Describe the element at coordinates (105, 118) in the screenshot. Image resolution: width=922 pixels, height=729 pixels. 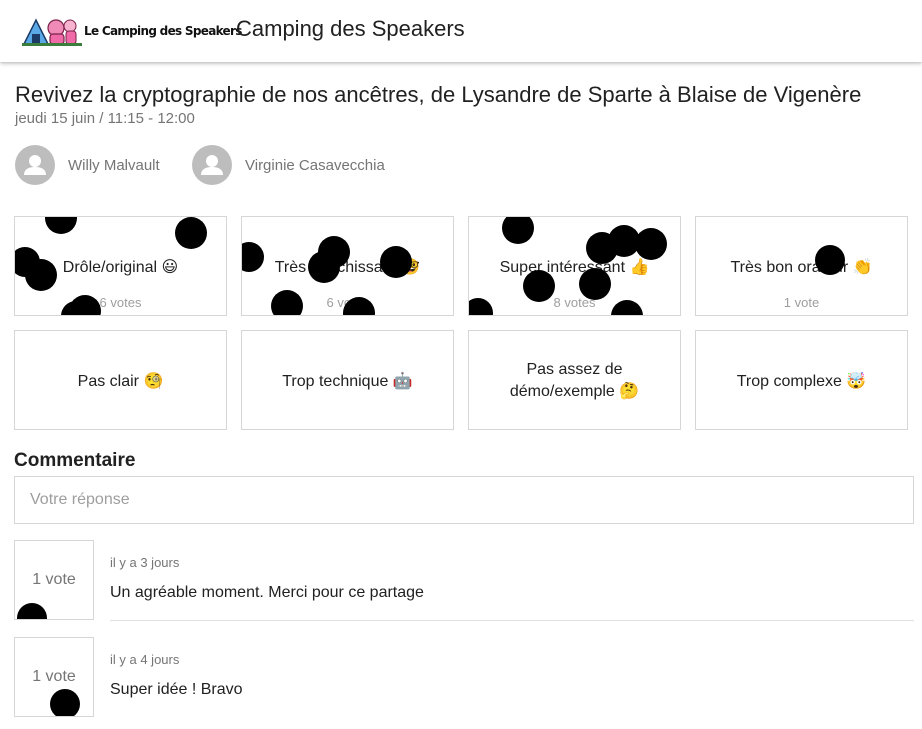
I see `talk-schedule: jeudi 15 juin / 11:15 - 12:00` at that location.